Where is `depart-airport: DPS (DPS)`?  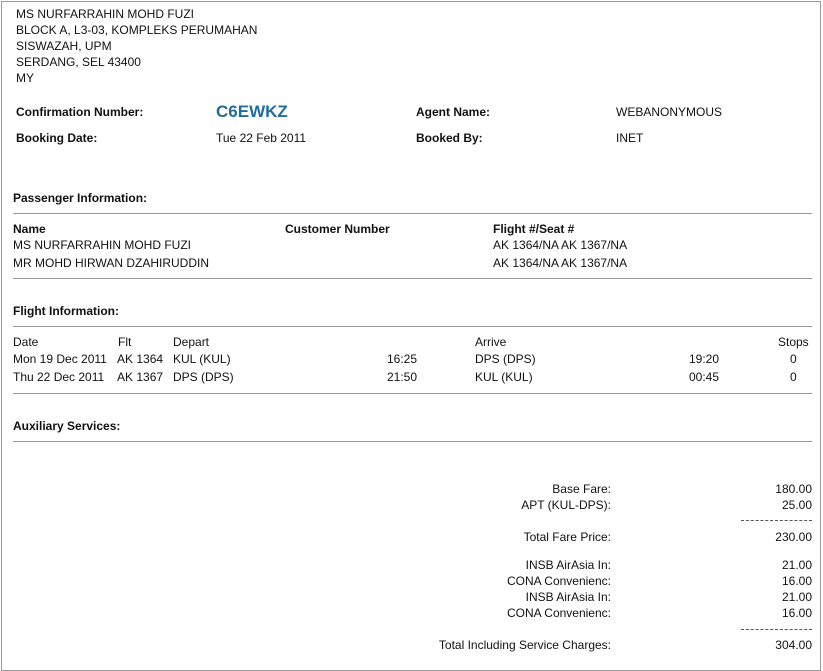
depart-airport: DPS (DPS) is located at coordinates (203, 377).